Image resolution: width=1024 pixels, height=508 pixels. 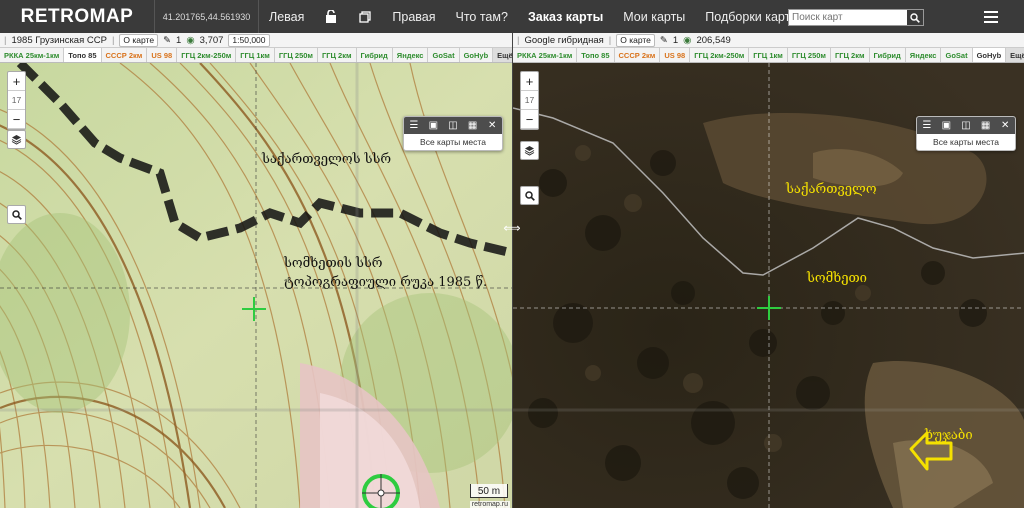 I want to click on left-zoom-control: + 17 −, so click(x=16, y=100).